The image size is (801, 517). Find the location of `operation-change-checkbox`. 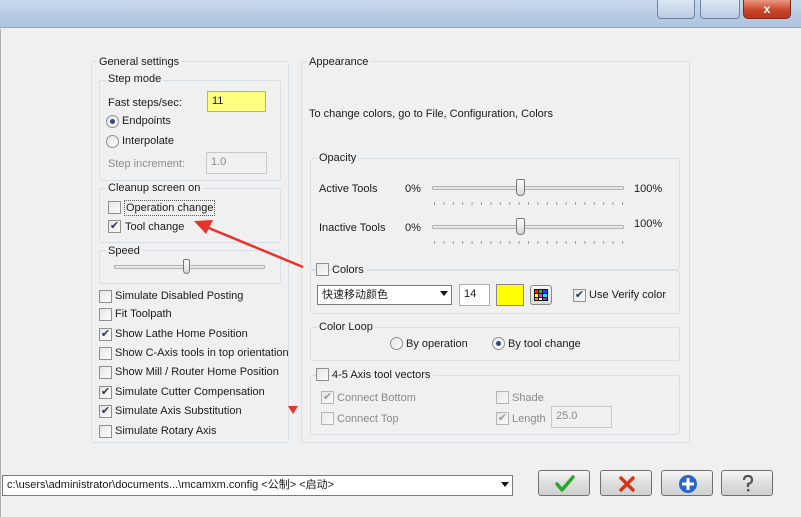

operation-change-checkbox is located at coordinates (114, 207).